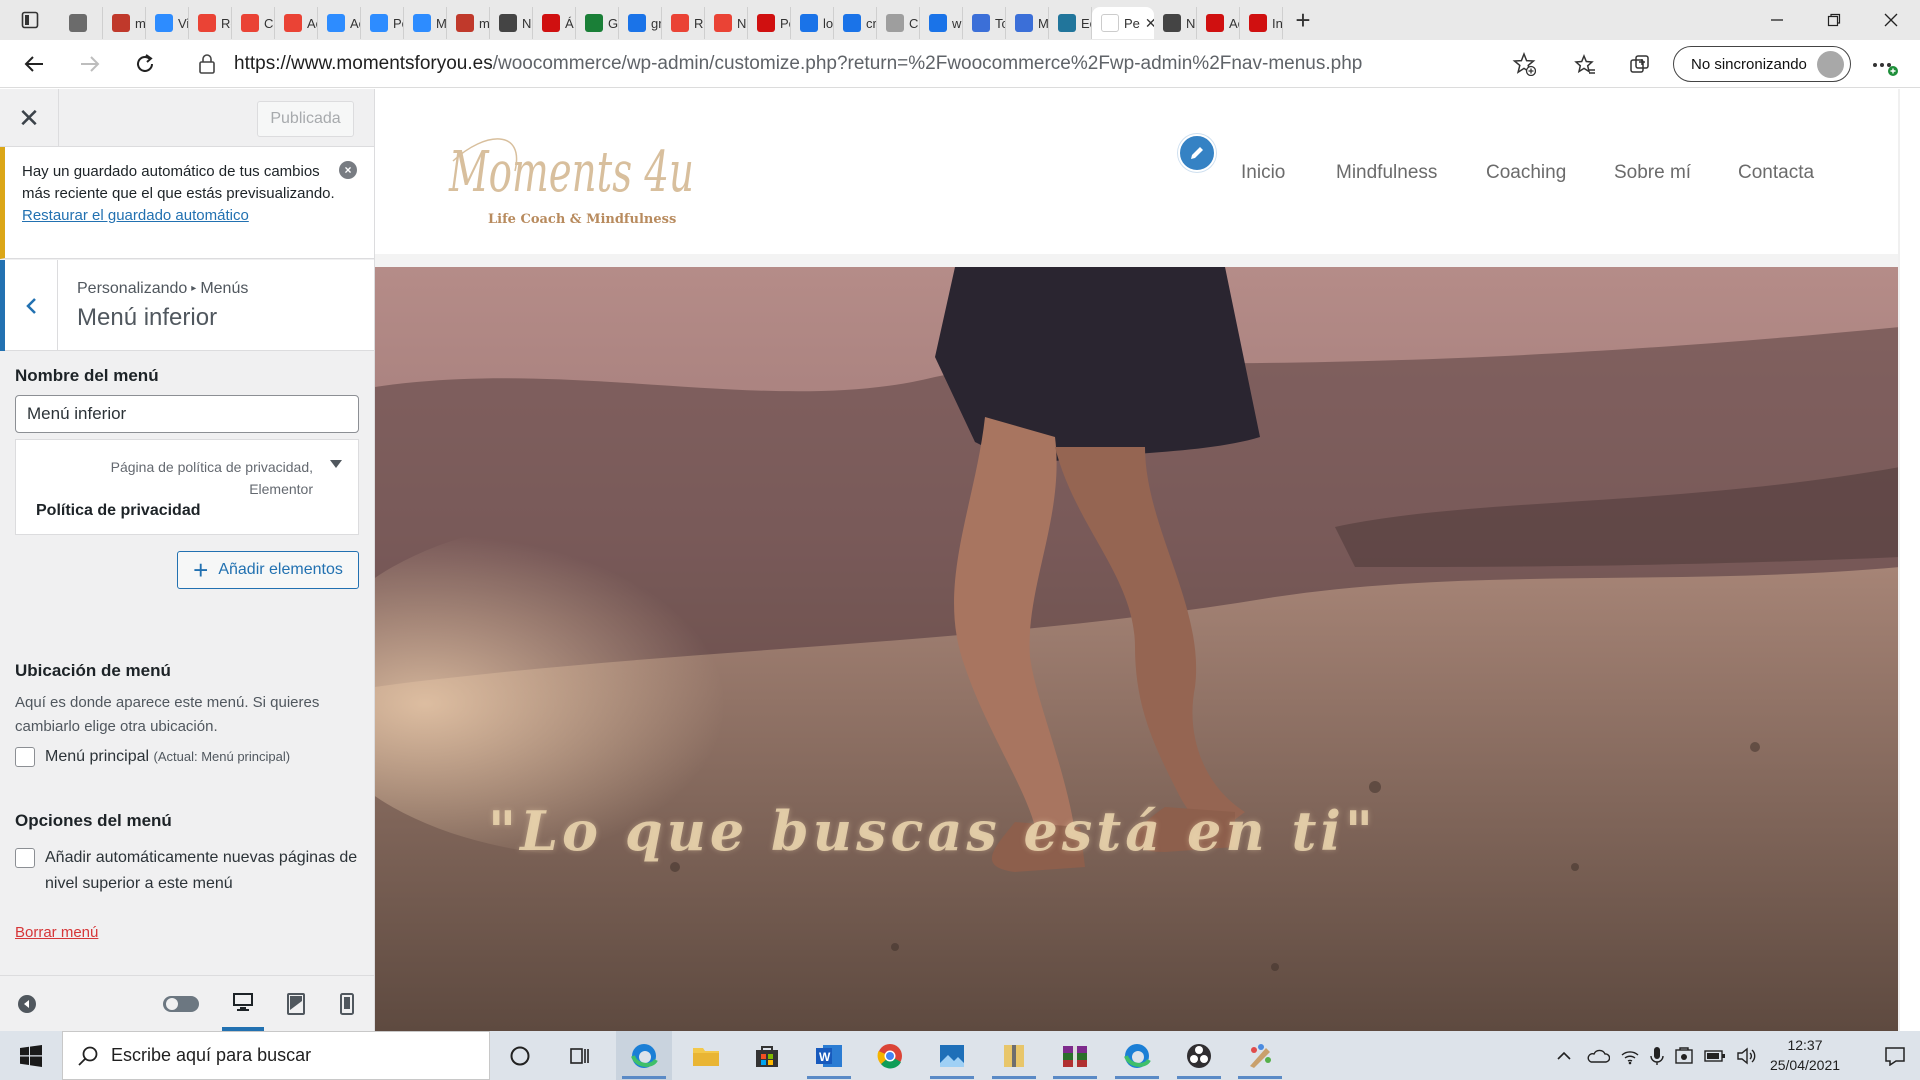 The width and height of the screenshot is (1920, 1080). What do you see at coordinates (167, 23) in the screenshot?
I see `browser-tab: Vi` at bounding box center [167, 23].